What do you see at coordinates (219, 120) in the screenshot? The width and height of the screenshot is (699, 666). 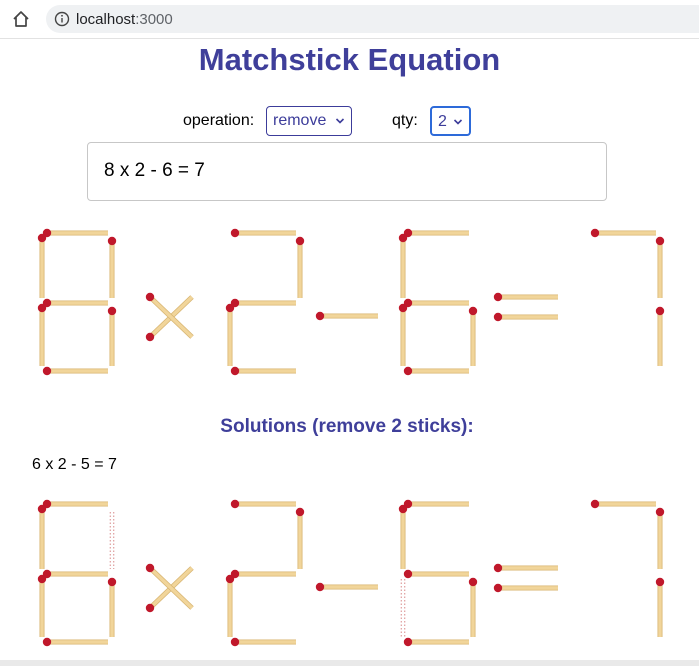 I see `operation-label: operation:` at bounding box center [219, 120].